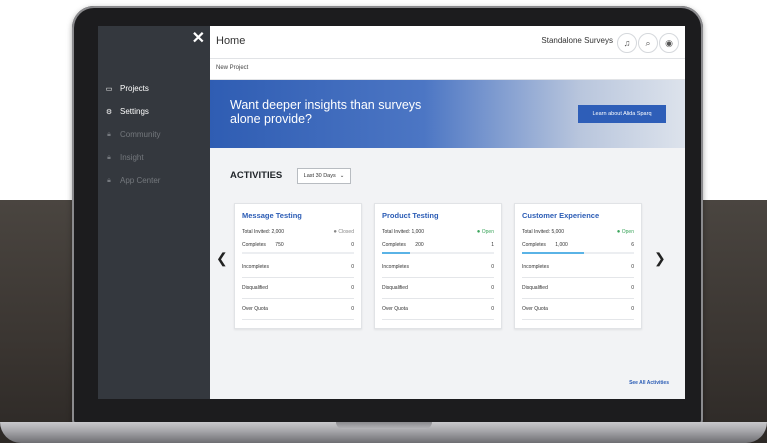  I want to click on completes-value: 200, so click(419, 245).